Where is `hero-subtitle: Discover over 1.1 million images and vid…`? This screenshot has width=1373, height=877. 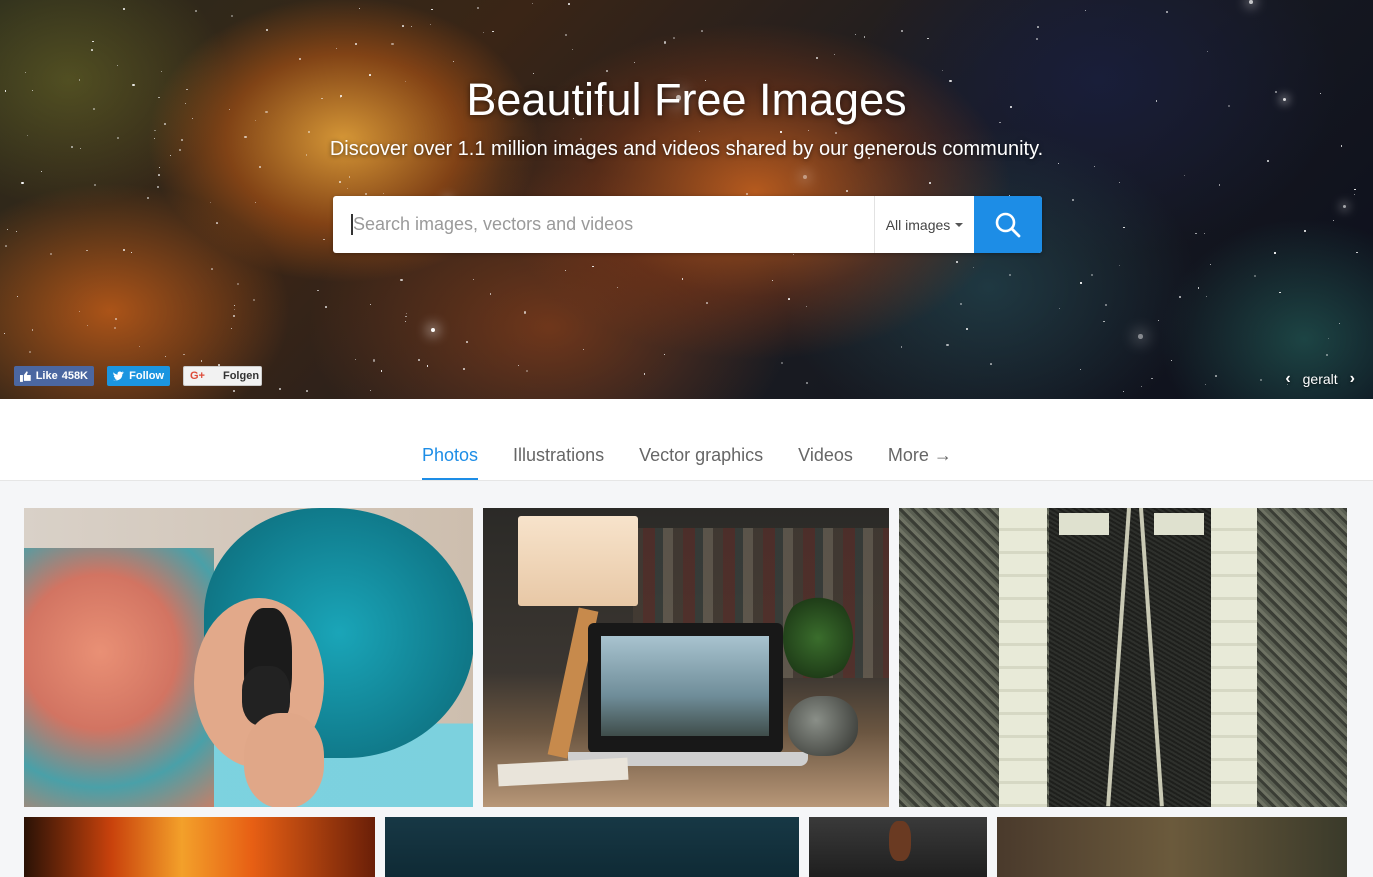
hero-subtitle: Discover over 1.1 million images and vid… is located at coordinates (686, 149).